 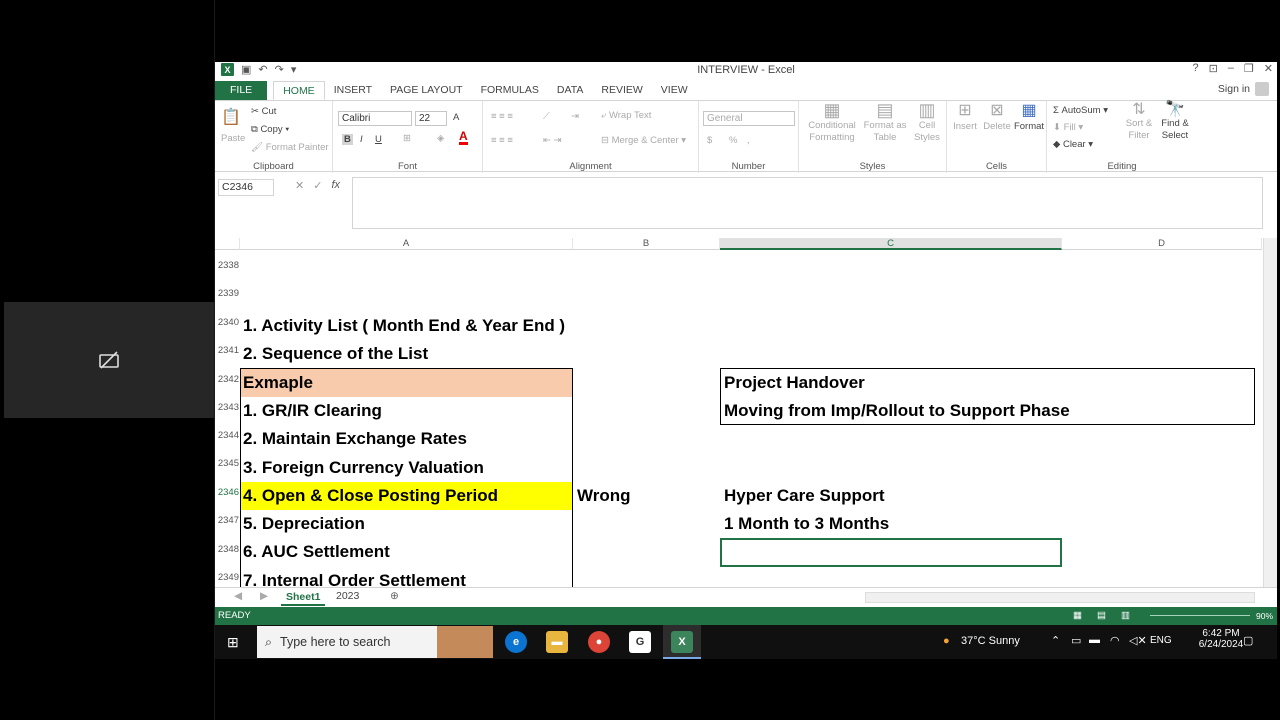 I want to click on avatar, so click(x=1262, y=89).